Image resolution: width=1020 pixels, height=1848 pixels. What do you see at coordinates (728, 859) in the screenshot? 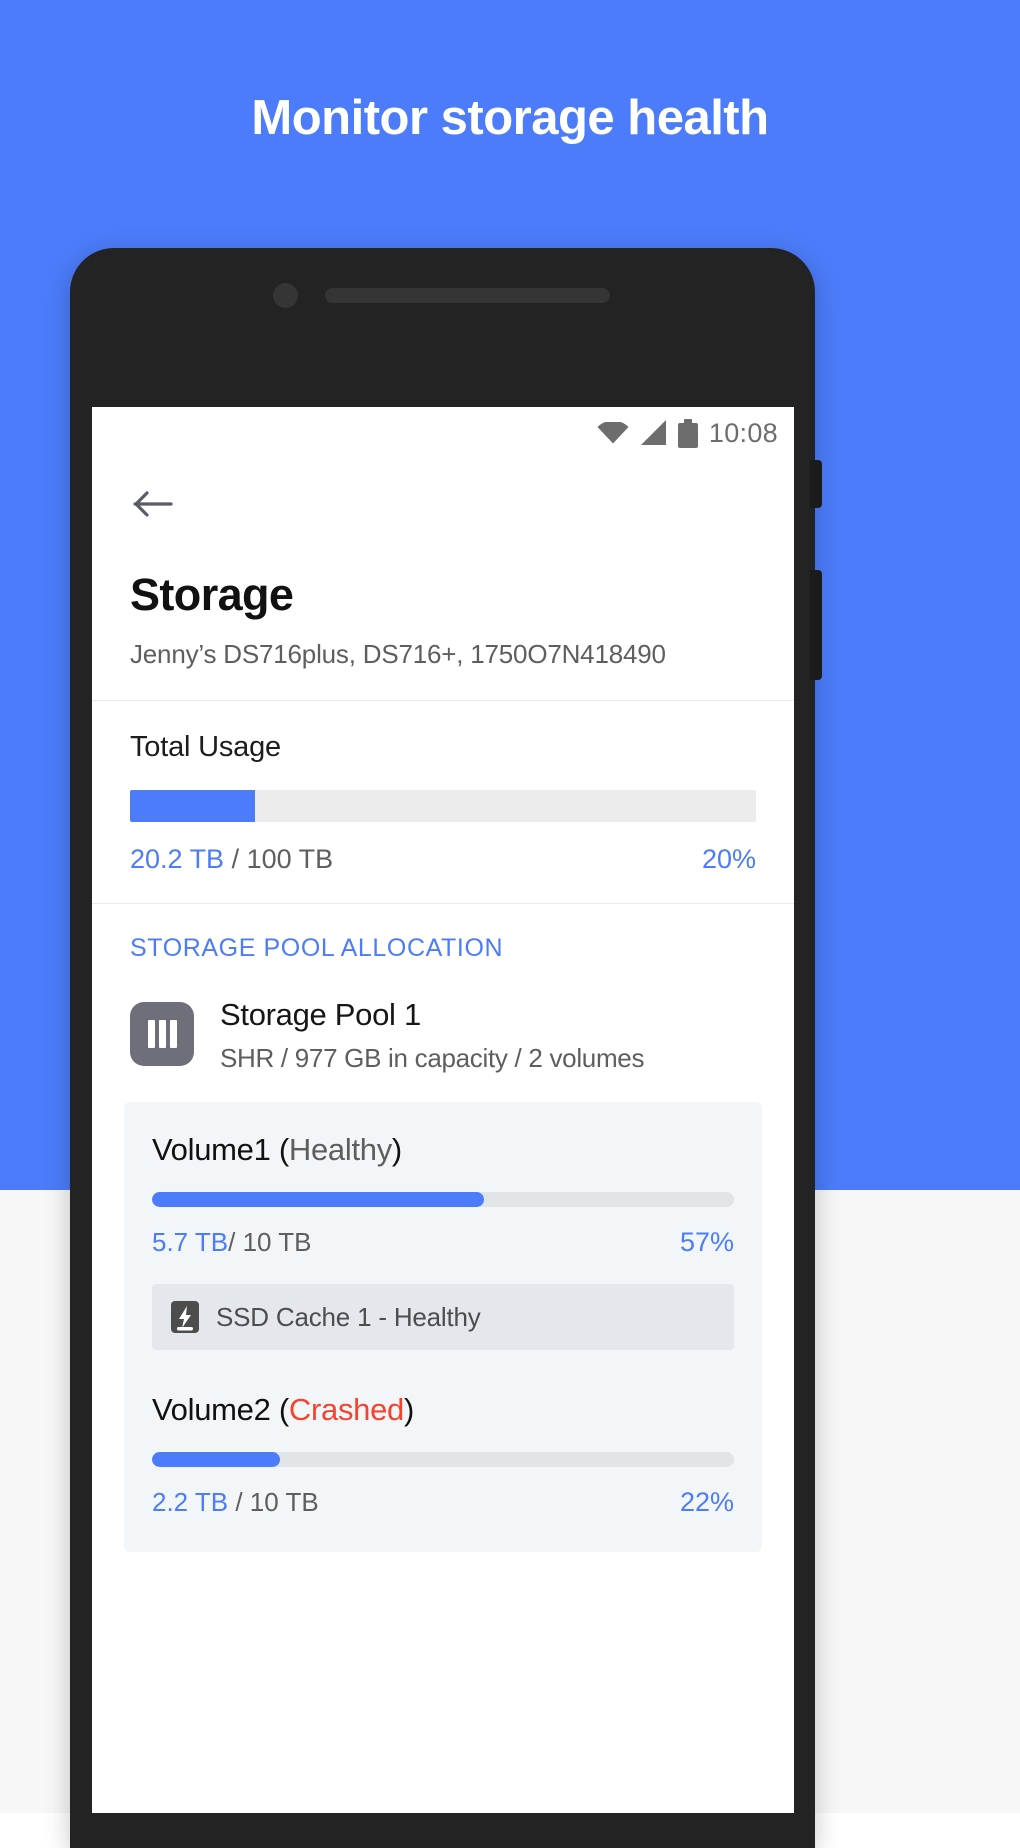
I see `total-usage-percent: 20%` at bounding box center [728, 859].